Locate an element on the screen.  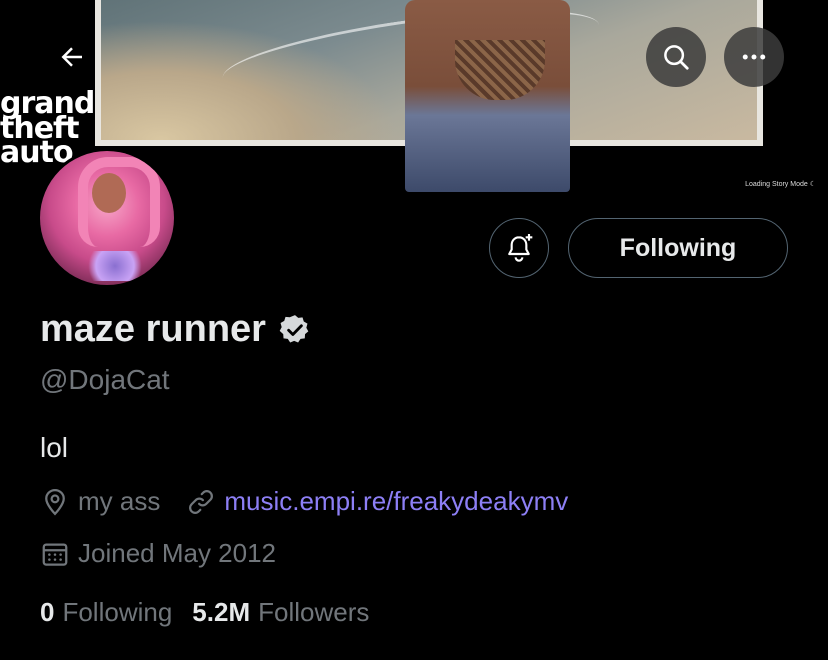
joined-text: Joined May 2012 is located at coordinates (177, 553).